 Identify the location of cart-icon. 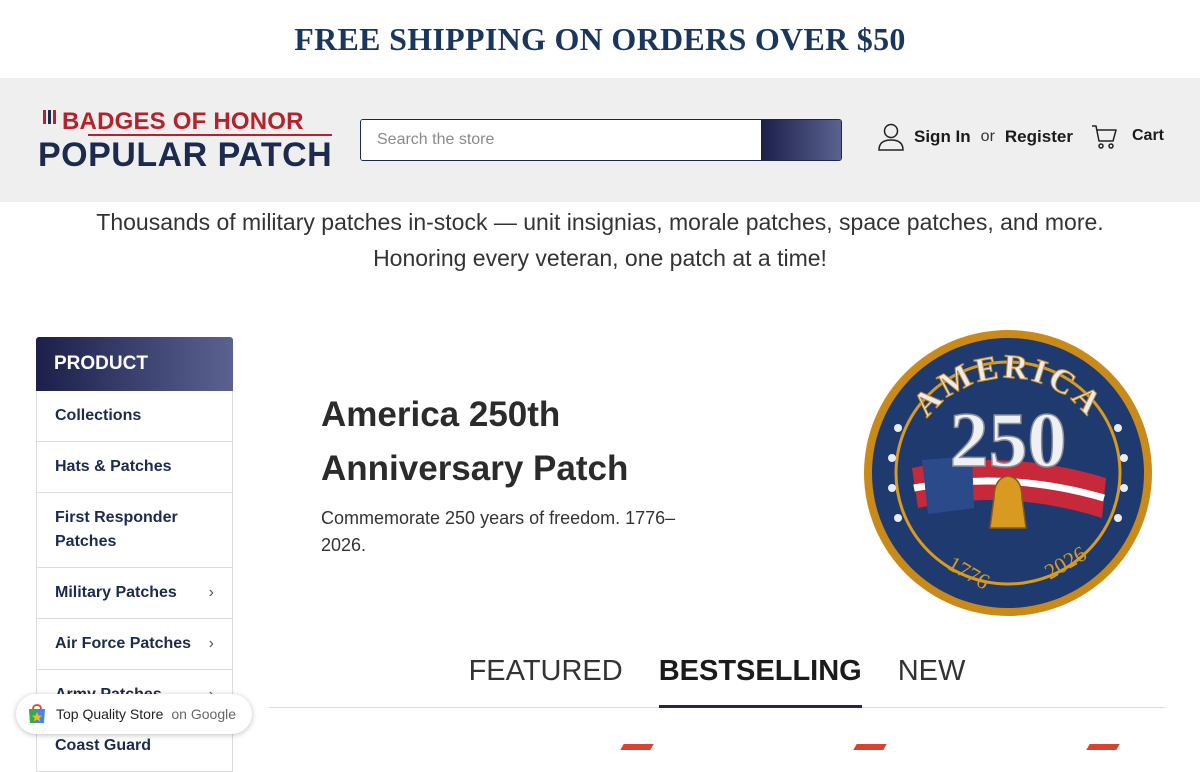
(1104, 137).